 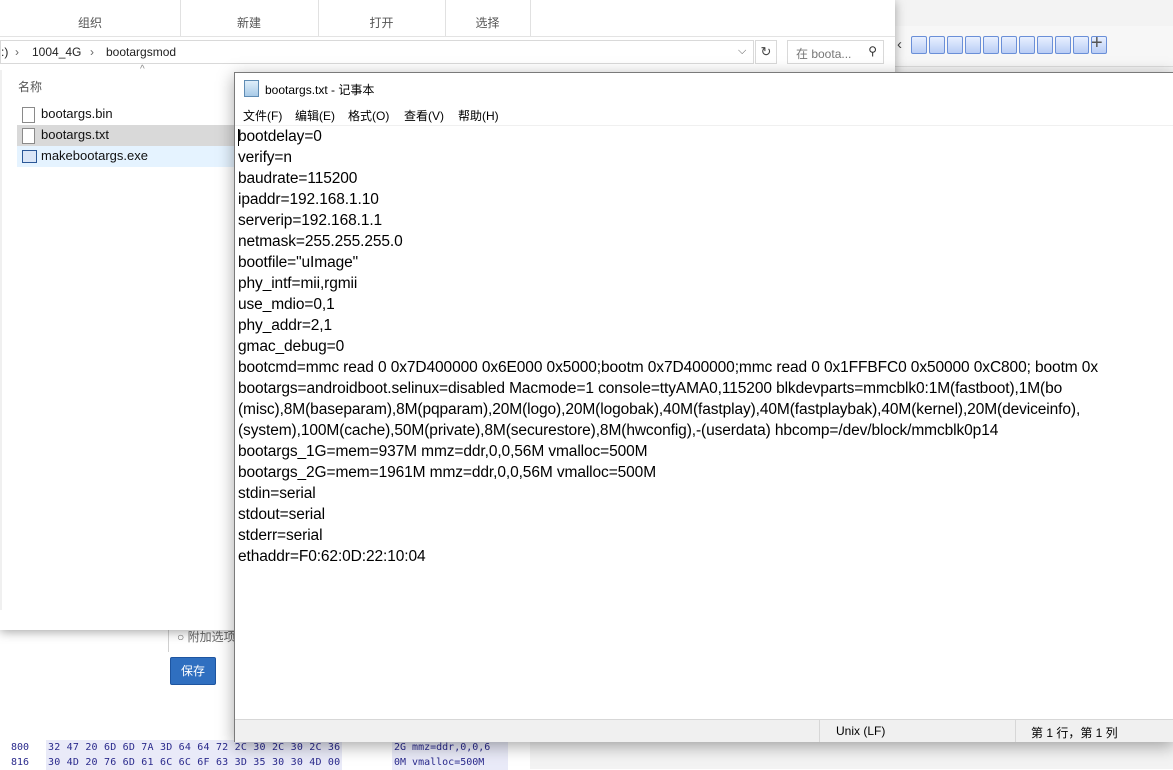 I want to click on close-icon: ‹, so click(x=899, y=44).